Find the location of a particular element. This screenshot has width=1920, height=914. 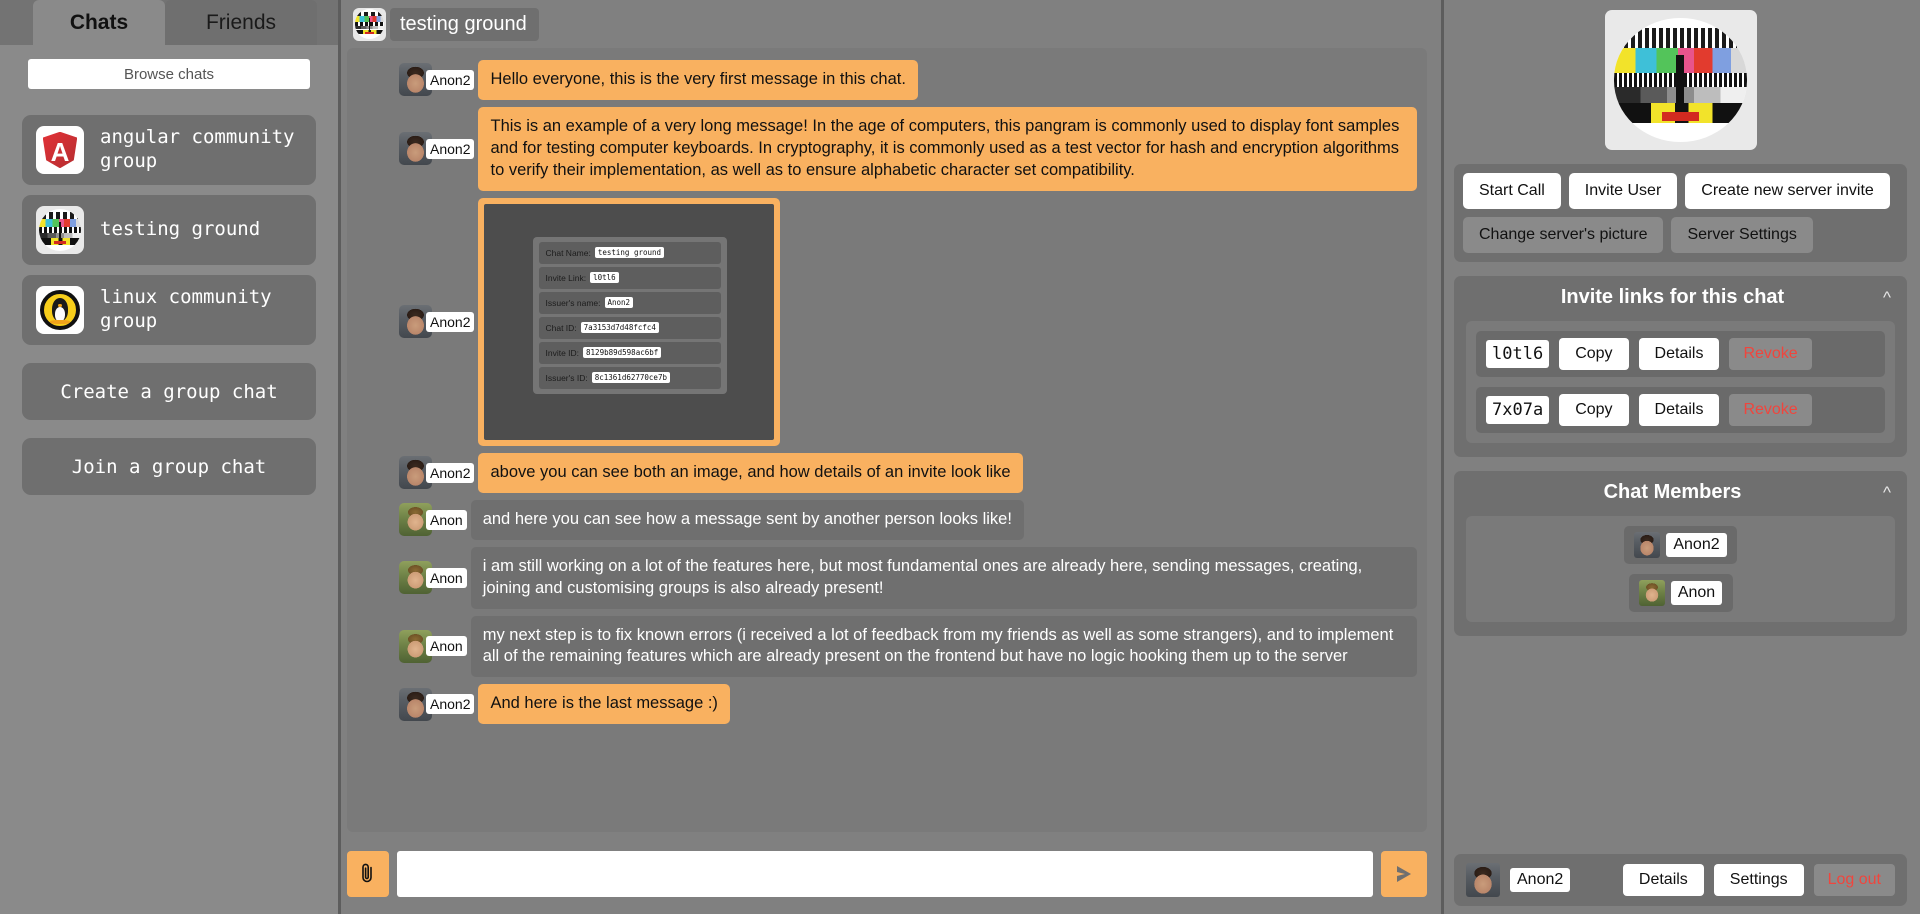

invite-user-button: Invite User is located at coordinates (1623, 191).